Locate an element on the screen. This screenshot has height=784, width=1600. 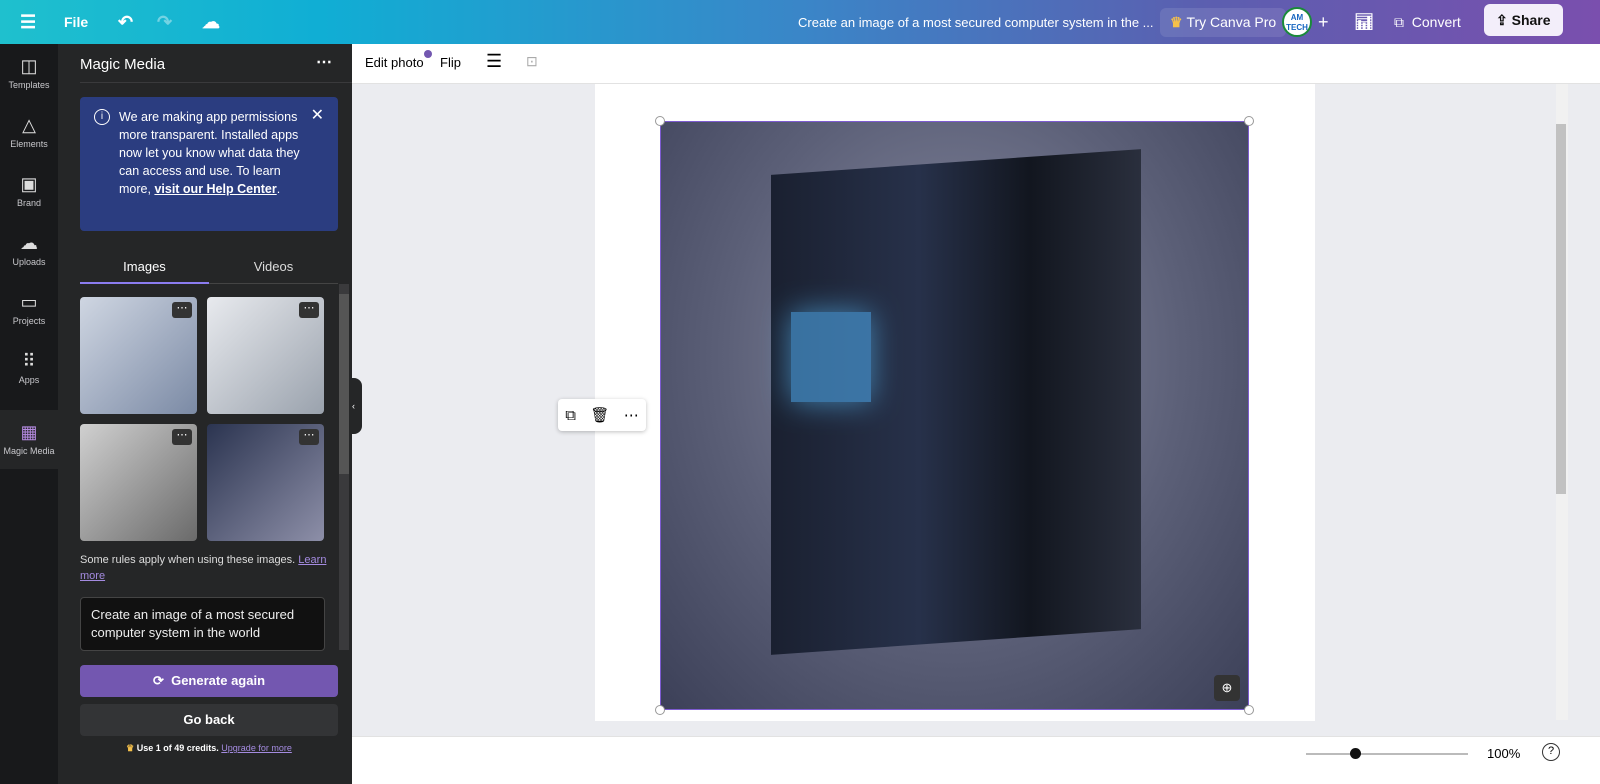
line-style-icon: ☰ is located at coordinates (494, 61).